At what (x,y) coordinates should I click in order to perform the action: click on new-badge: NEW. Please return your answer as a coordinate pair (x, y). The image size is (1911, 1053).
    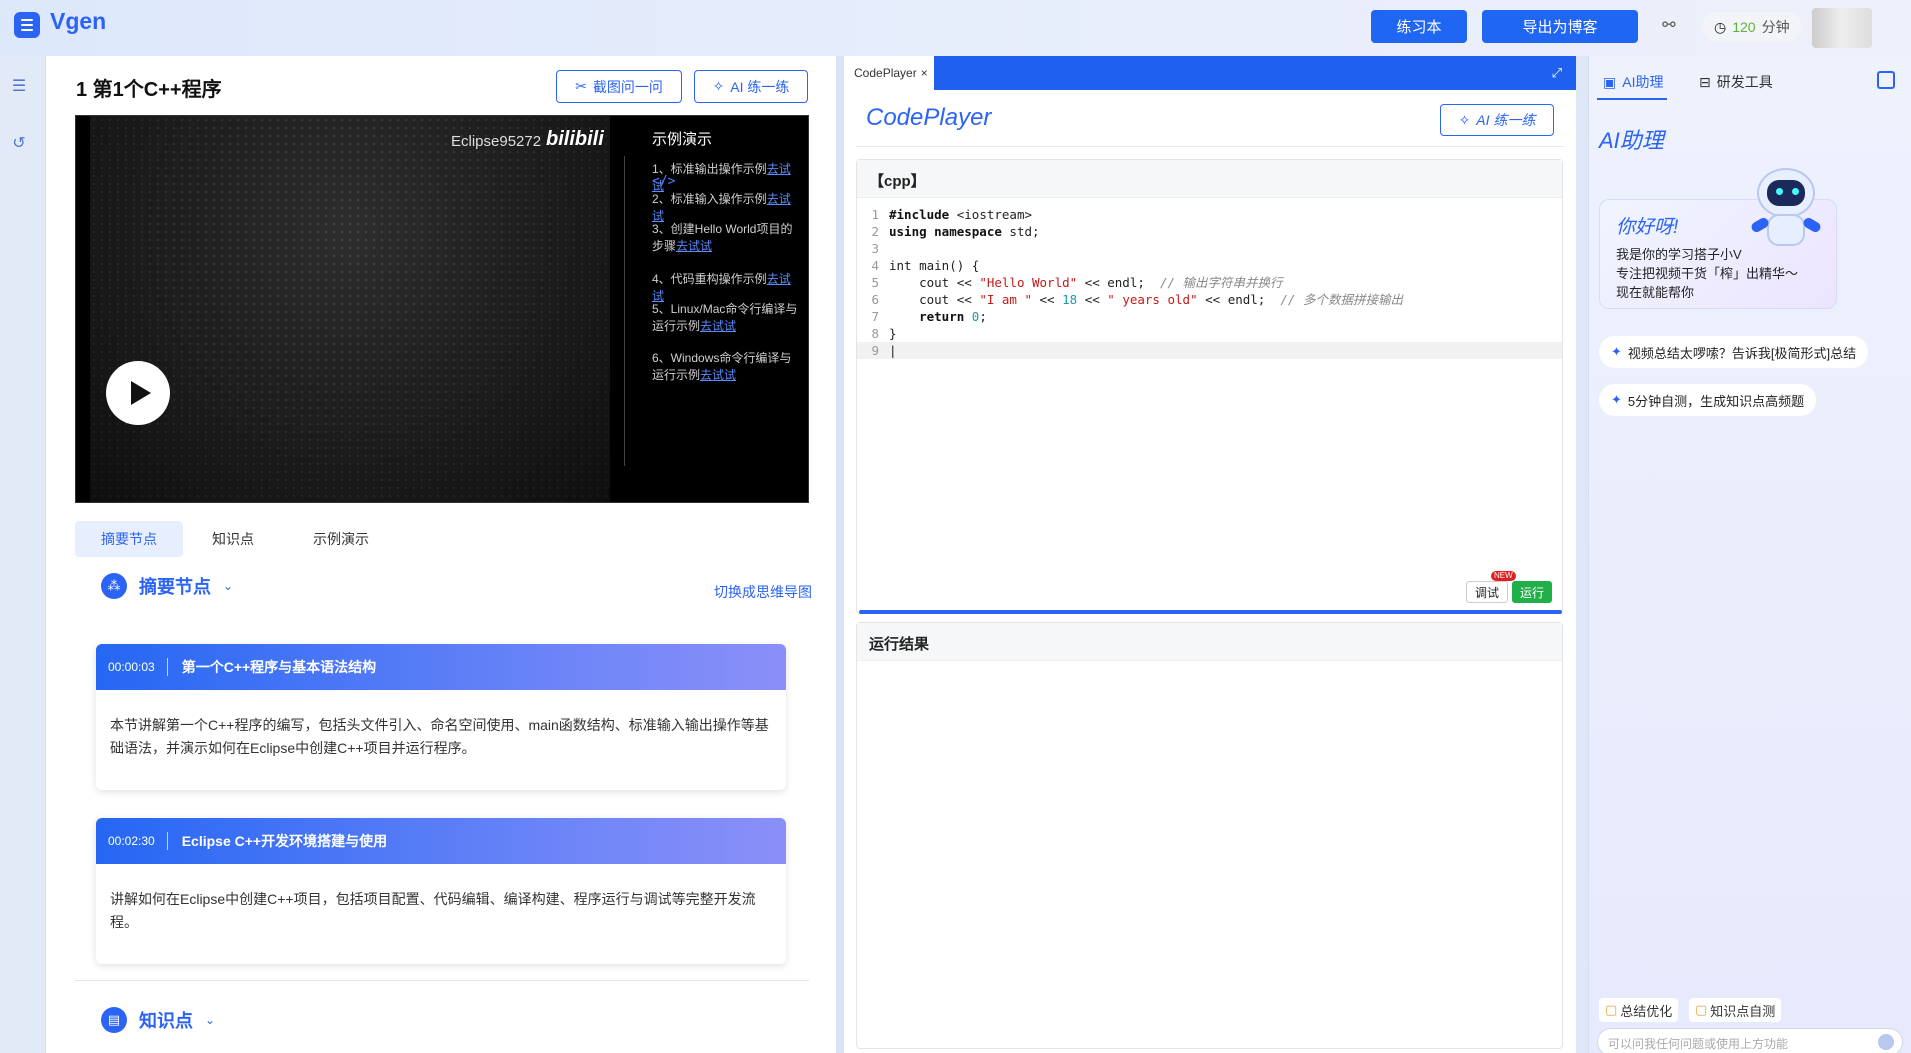
    Looking at the image, I should click on (1503, 576).